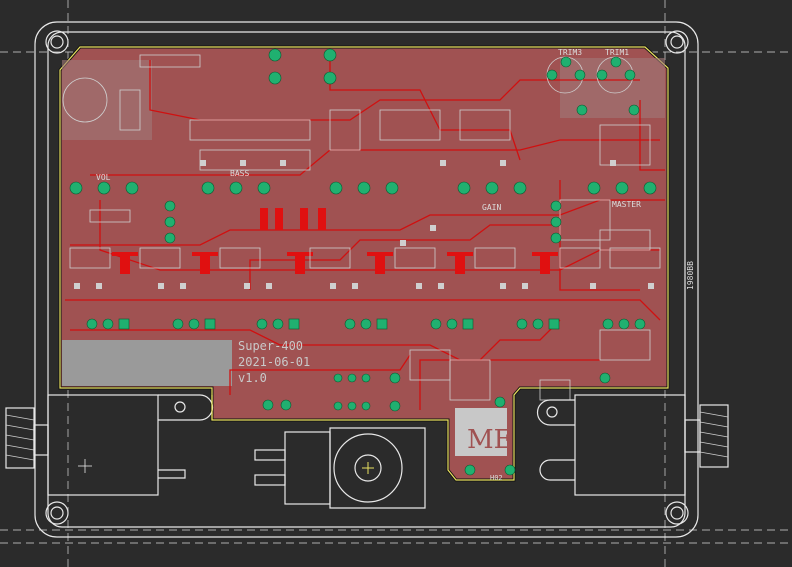 The width and height of the screenshot is (792, 567). What do you see at coordinates (103, 177) in the screenshot?
I see `label-vol: VOL` at bounding box center [103, 177].